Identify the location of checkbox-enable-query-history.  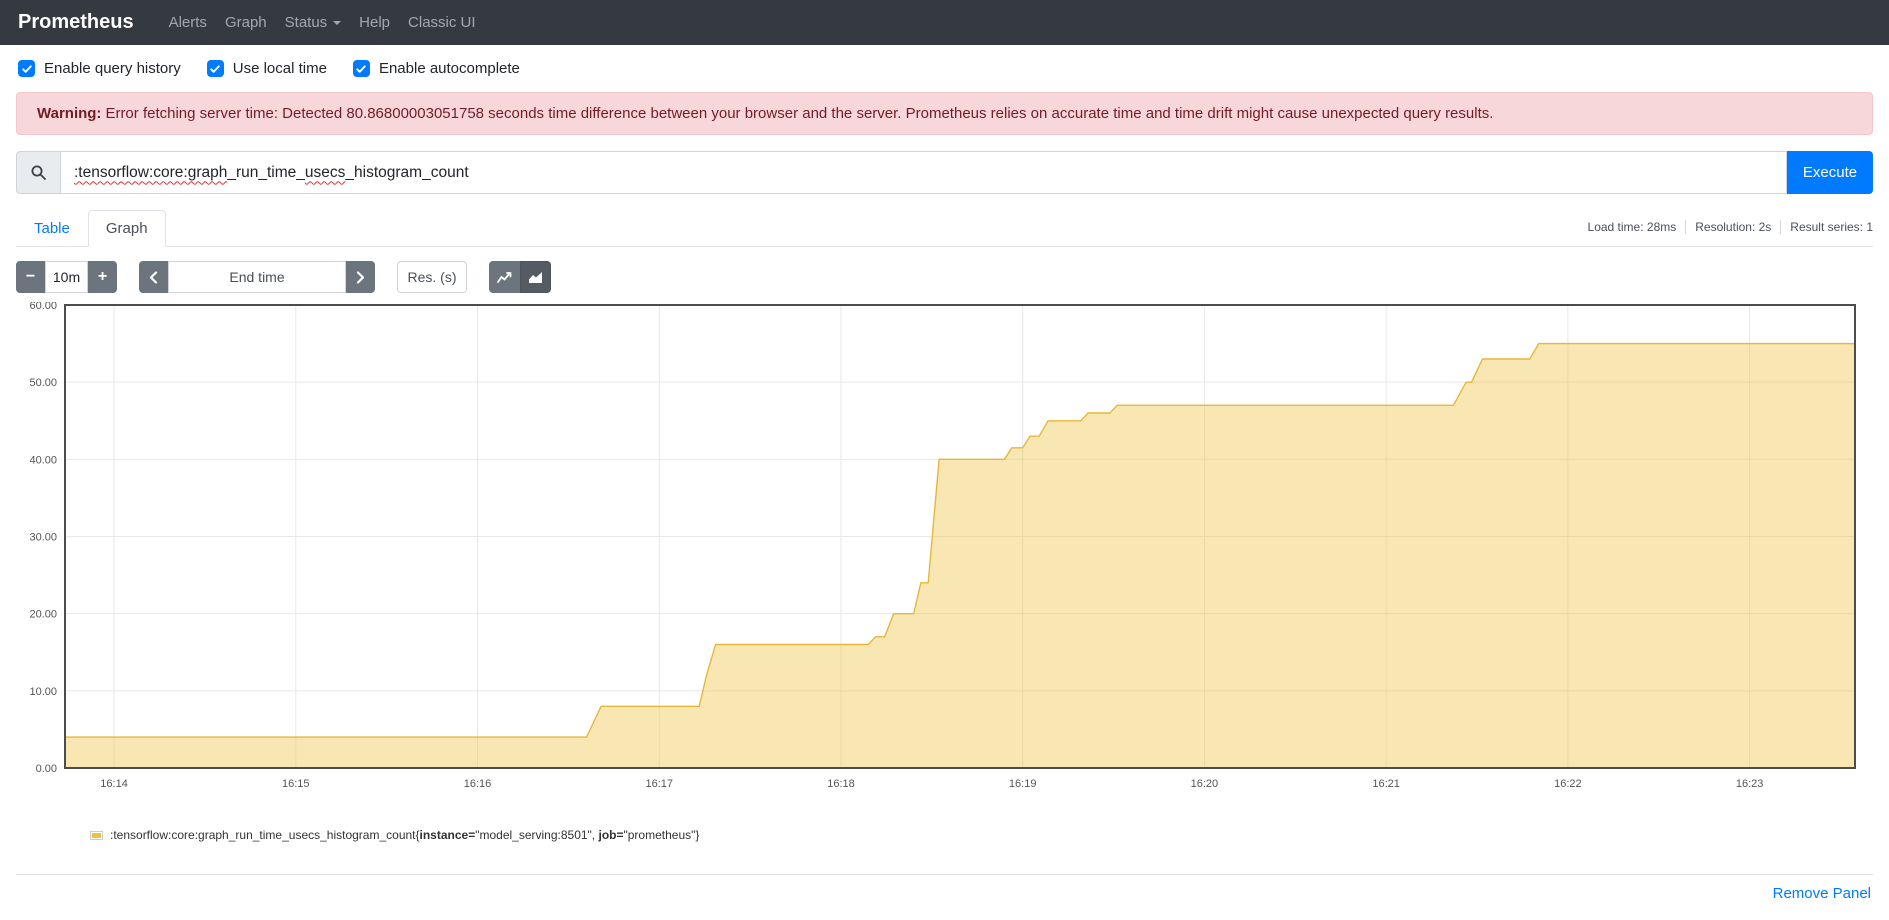
(26, 68).